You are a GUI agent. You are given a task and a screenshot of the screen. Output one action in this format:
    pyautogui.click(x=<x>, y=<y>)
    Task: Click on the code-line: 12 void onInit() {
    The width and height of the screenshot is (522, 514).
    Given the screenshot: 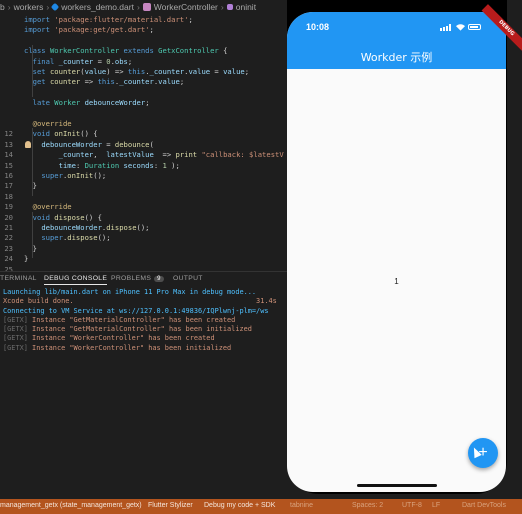 What is the action you would take?
    pyautogui.click(x=145, y=134)
    